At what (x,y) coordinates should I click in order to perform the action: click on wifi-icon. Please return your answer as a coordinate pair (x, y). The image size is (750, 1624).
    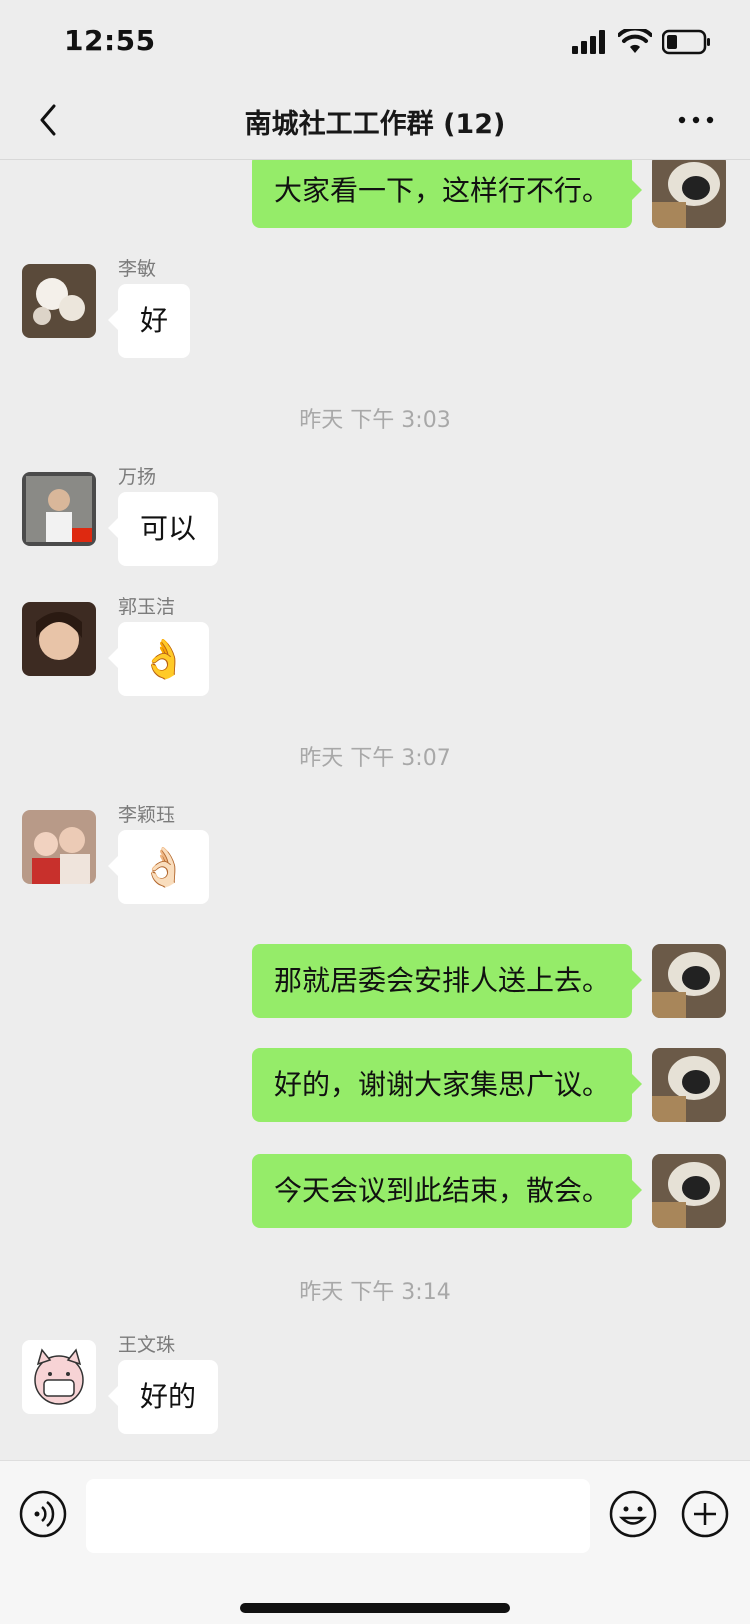
    Looking at the image, I should click on (635, 41).